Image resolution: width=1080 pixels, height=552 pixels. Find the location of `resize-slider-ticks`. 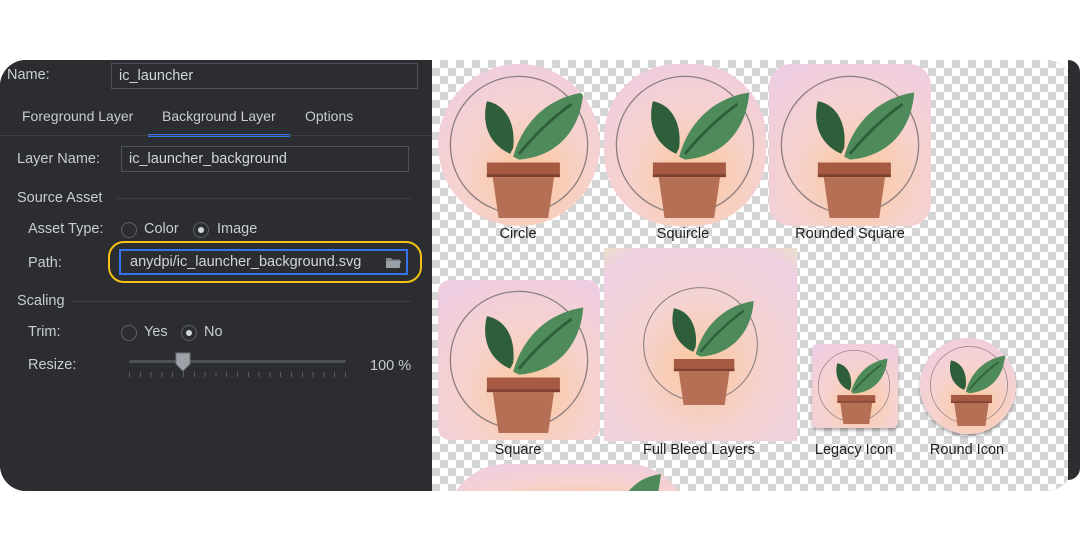

resize-slider-ticks is located at coordinates (237, 374).